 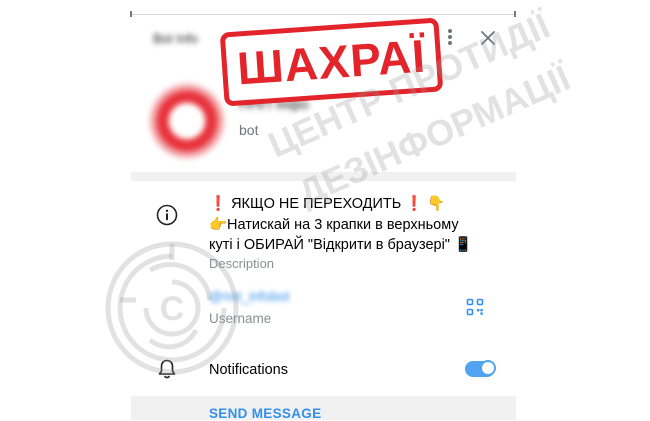 What do you see at coordinates (265, 413) in the screenshot?
I see `send-message-button: SEND MESSAGE` at bounding box center [265, 413].